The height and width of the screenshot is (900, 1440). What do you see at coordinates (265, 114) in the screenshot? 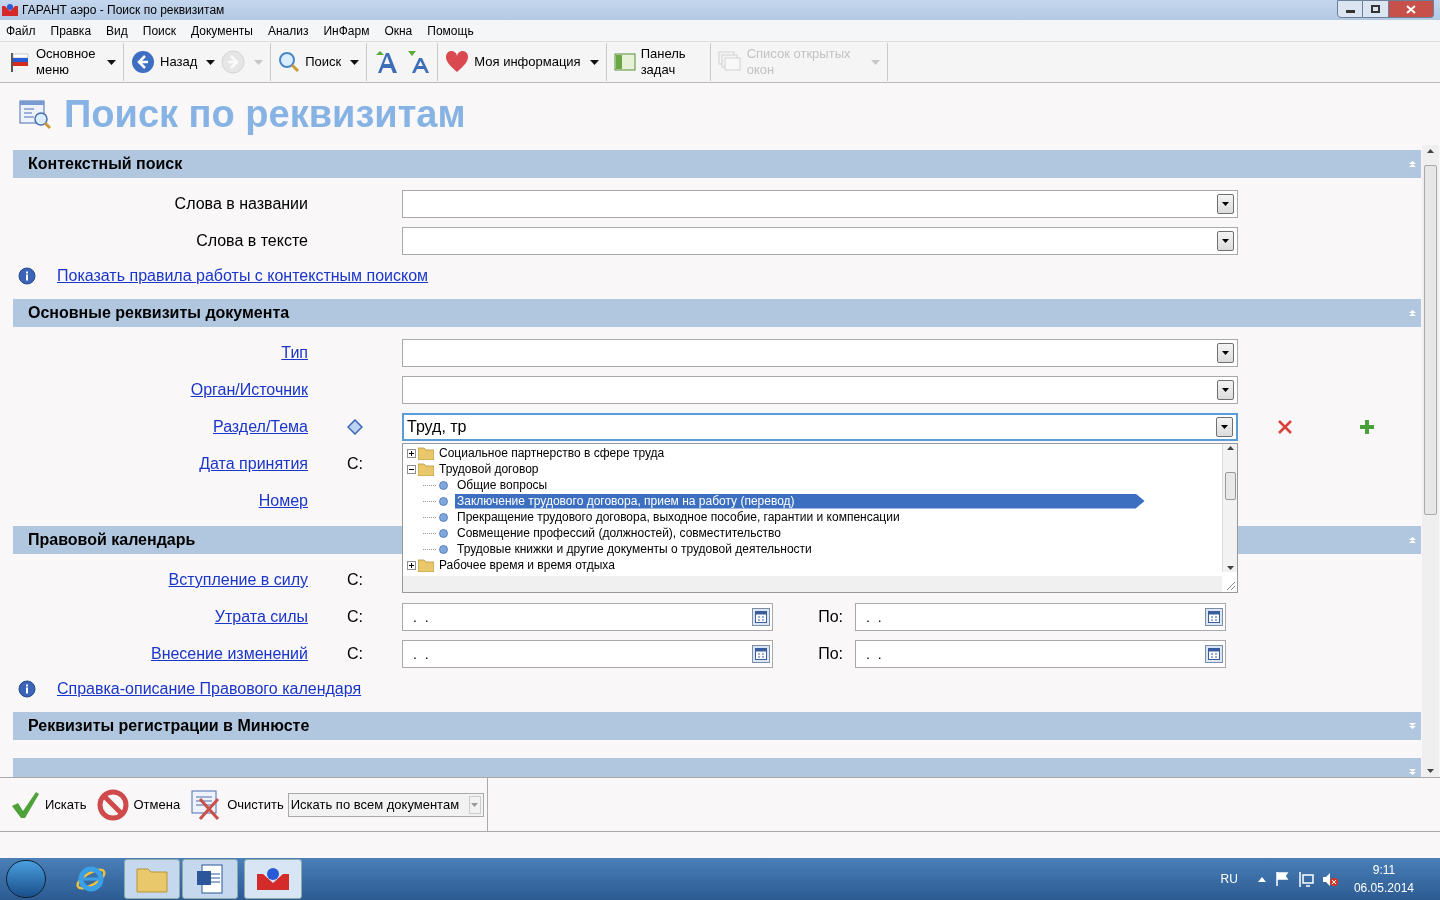
I see `page-title: Поиск по реквизитам` at bounding box center [265, 114].